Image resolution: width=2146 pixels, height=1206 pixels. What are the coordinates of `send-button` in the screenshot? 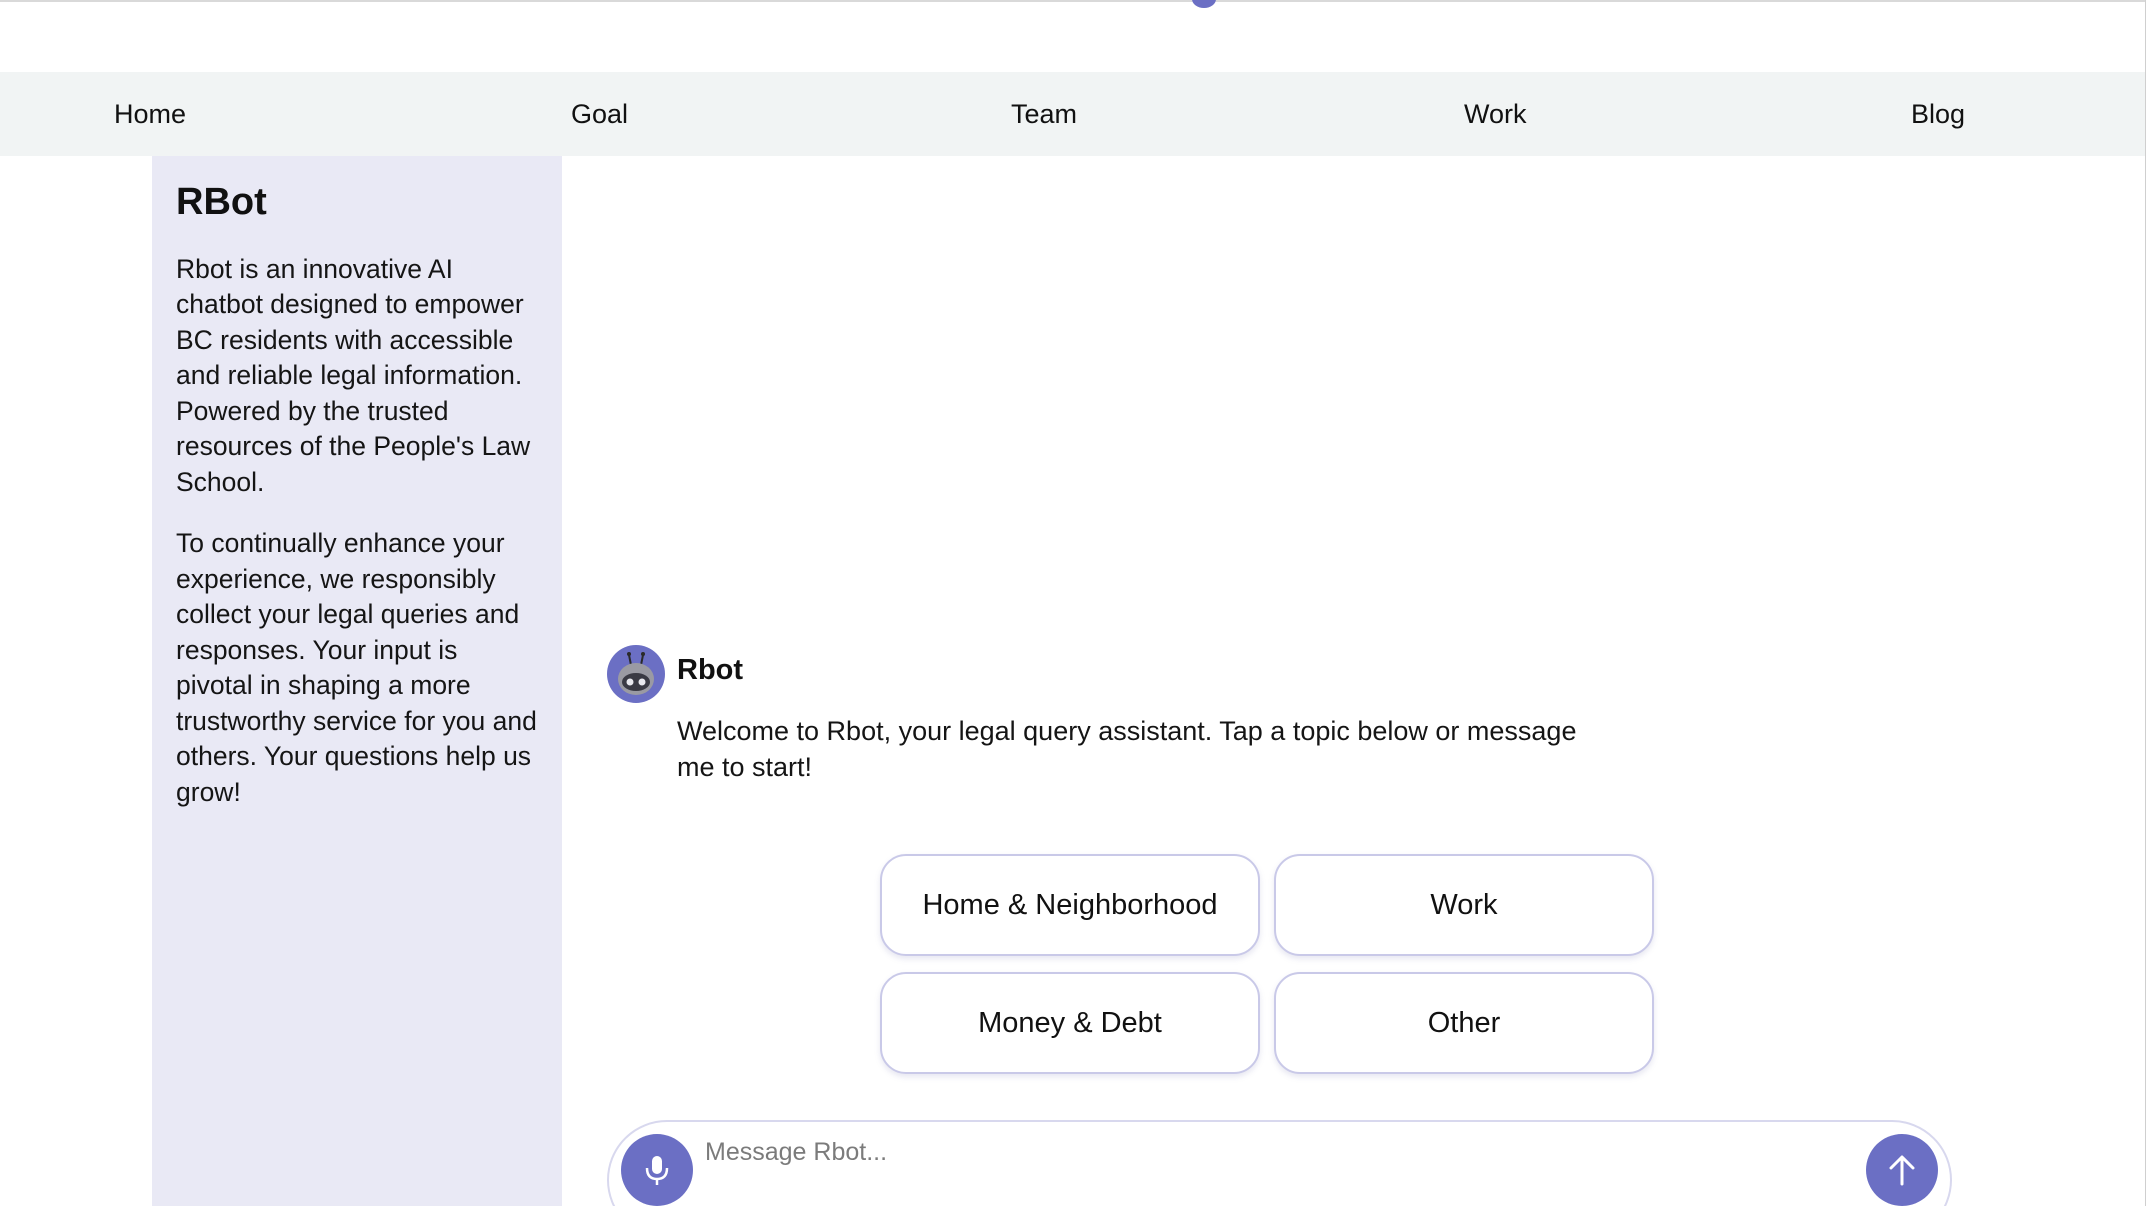 It's located at (1902, 1170).